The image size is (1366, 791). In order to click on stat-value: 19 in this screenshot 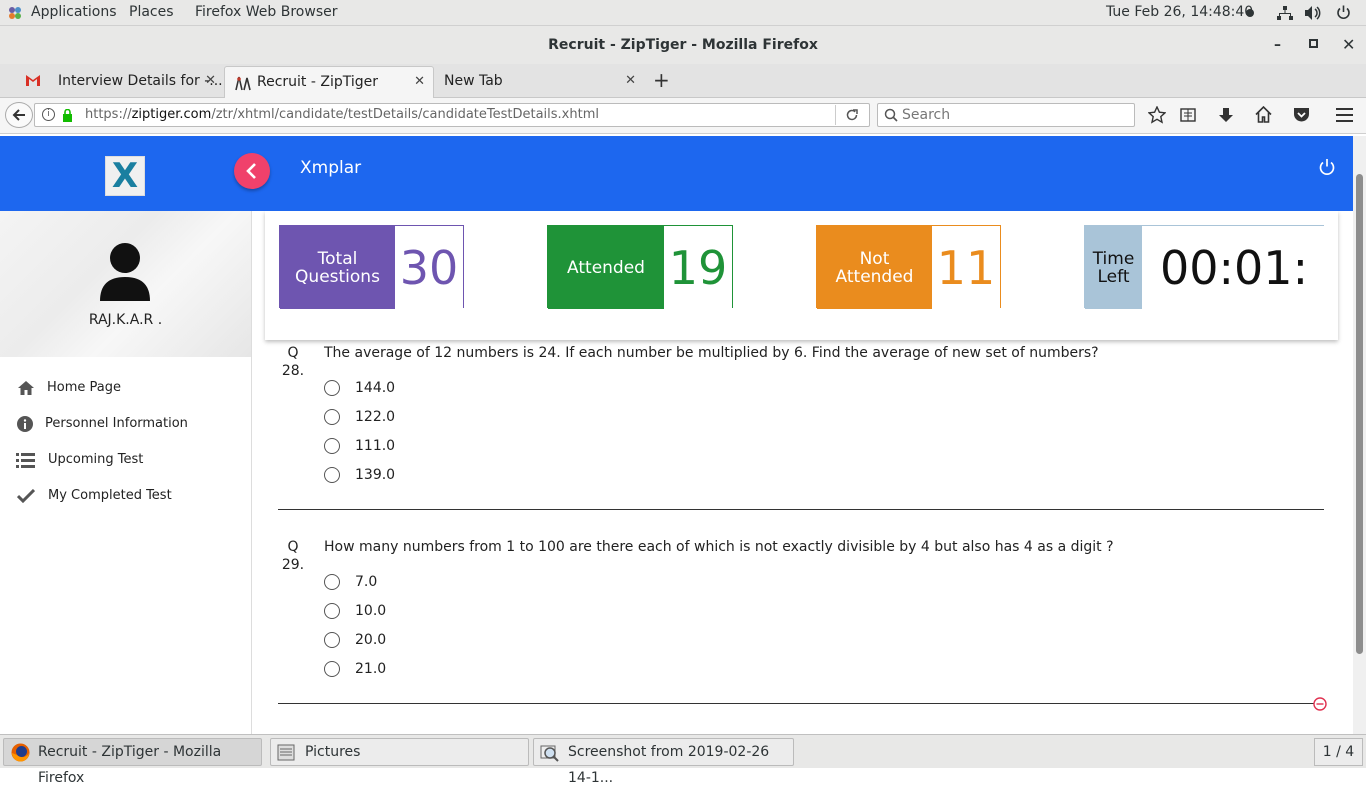, I will do `click(698, 267)`.